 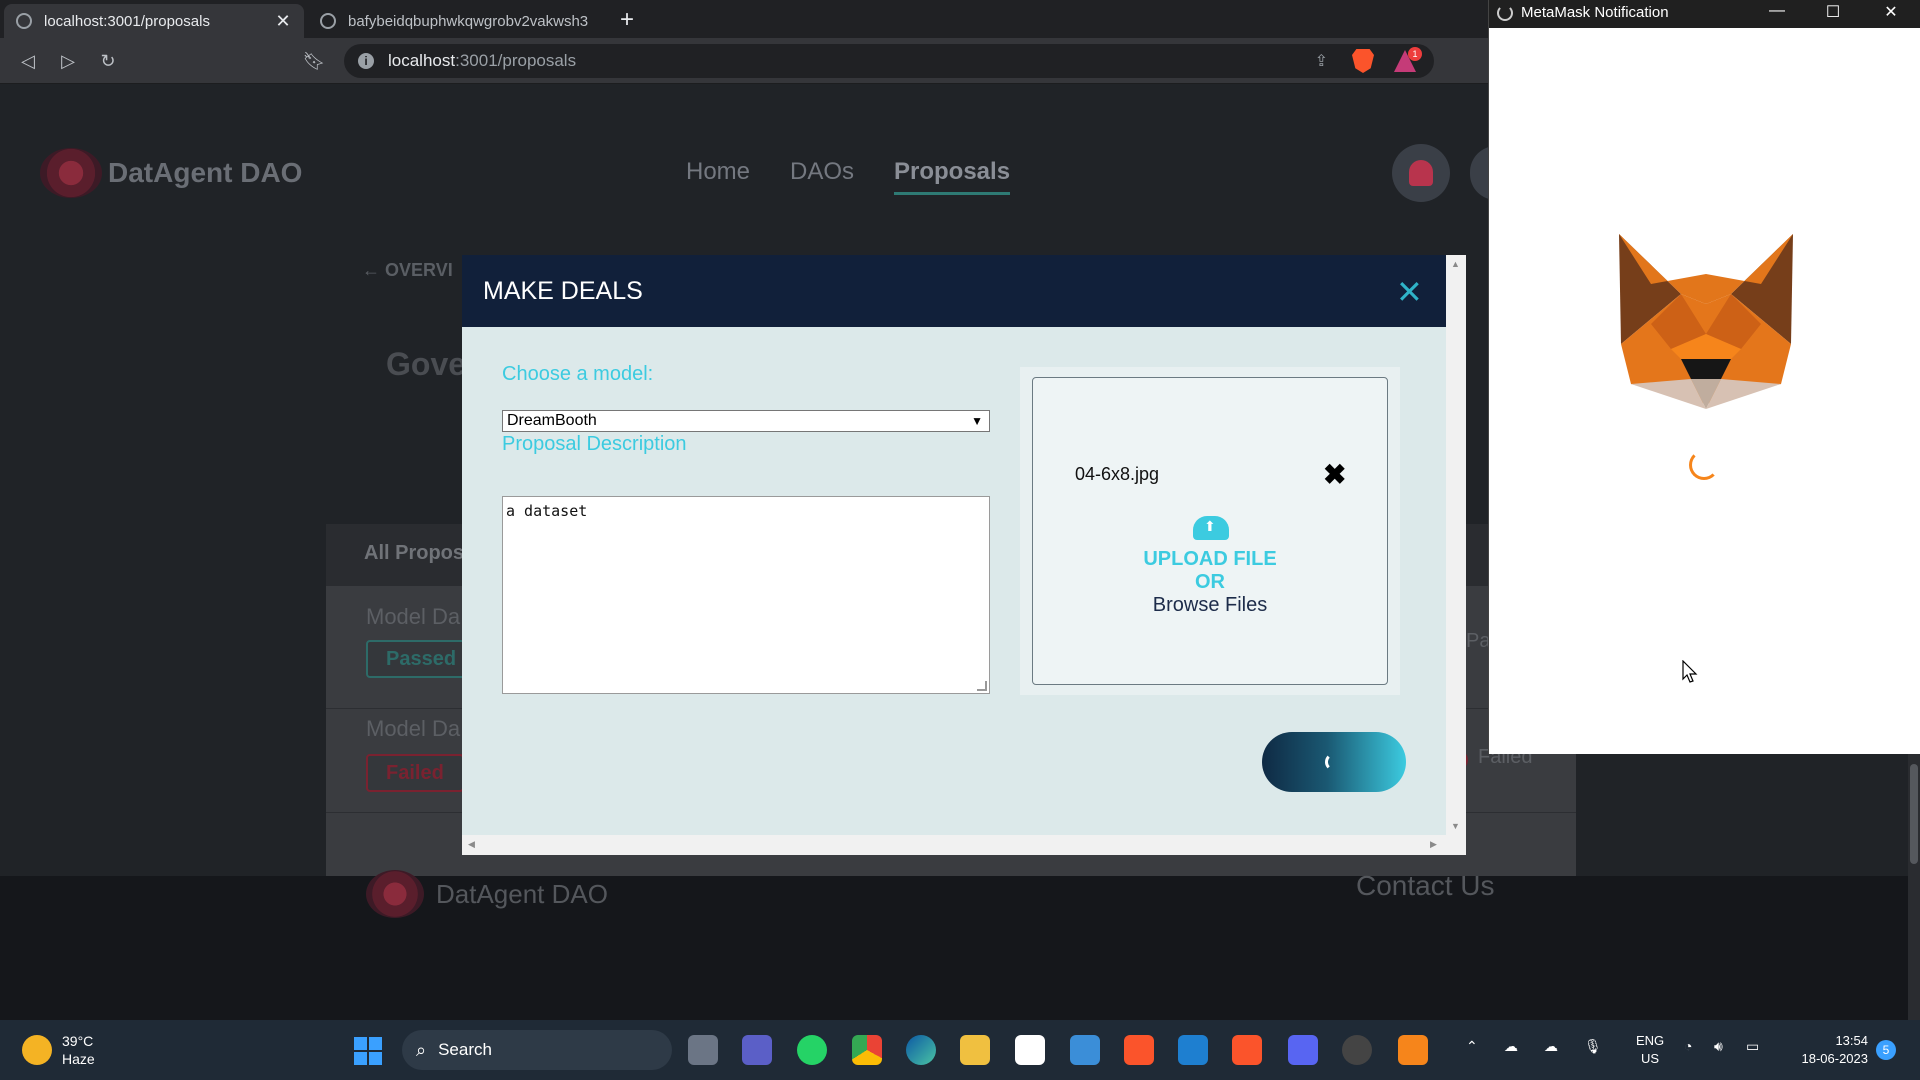 What do you see at coordinates (1303, 1050) in the screenshot?
I see `discord-icon` at bounding box center [1303, 1050].